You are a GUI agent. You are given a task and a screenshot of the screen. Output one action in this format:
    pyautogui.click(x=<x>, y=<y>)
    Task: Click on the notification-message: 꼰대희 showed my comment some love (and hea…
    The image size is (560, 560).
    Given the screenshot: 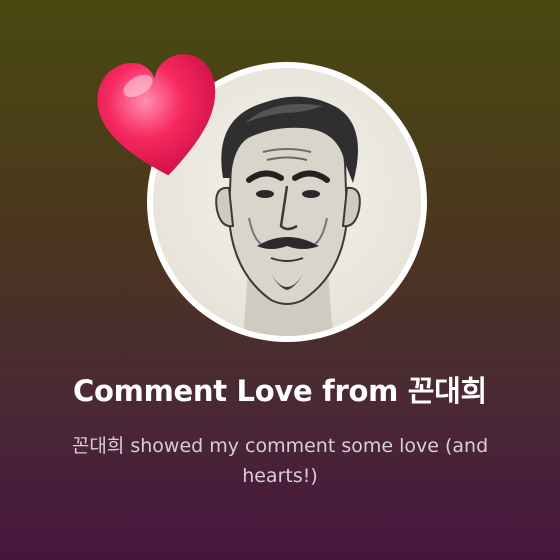 What is the action you would take?
    pyautogui.click(x=280, y=461)
    